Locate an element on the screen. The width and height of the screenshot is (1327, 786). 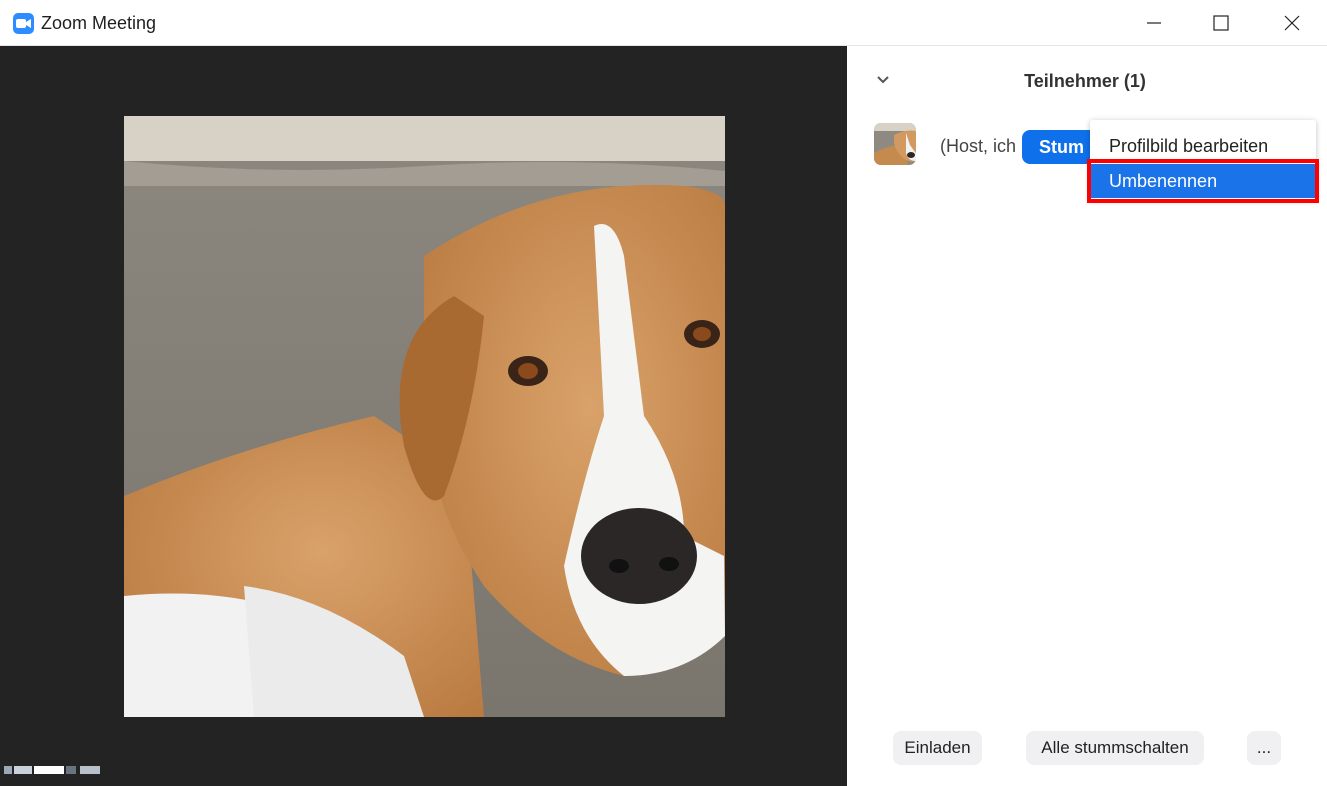
maximize-button is located at coordinates (1221, 23).